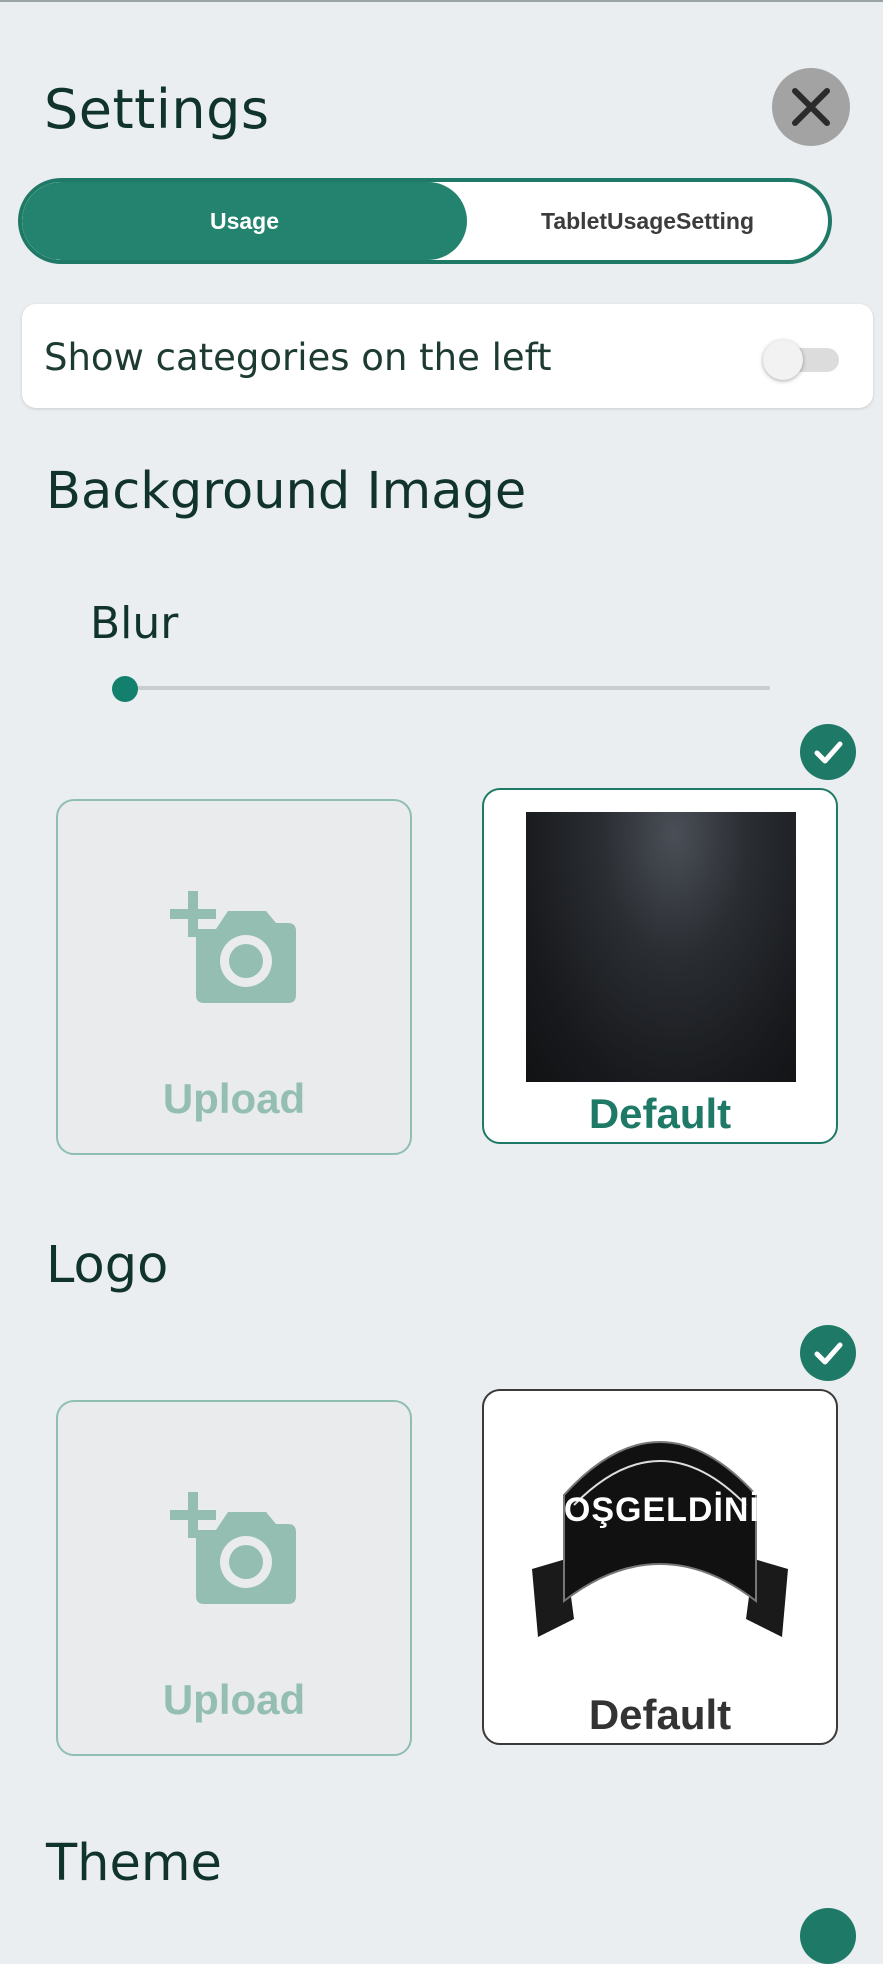 This screenshot has height=1964, width=883. Describe the element at coordinates (441, 1) in the screenshot. I see `top-divider` at that location.